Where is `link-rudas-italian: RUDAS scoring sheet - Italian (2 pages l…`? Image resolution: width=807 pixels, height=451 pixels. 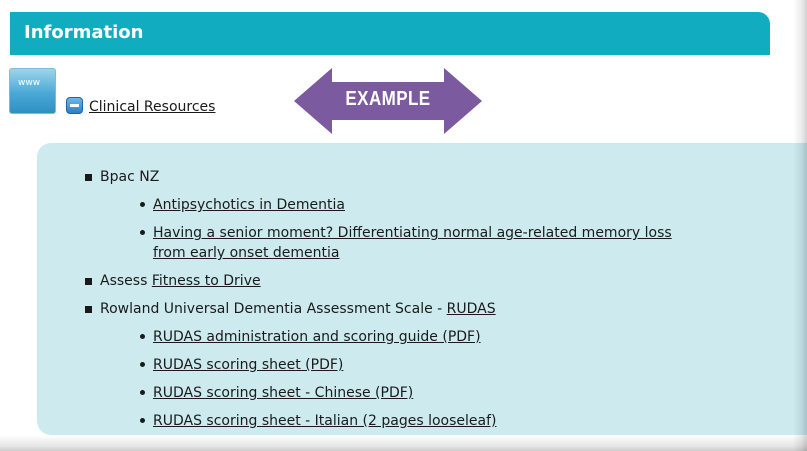 link-rudas-italian: RUDAS scoring sheet - Italian (2 pages l… is located at coordinates (324, 421).